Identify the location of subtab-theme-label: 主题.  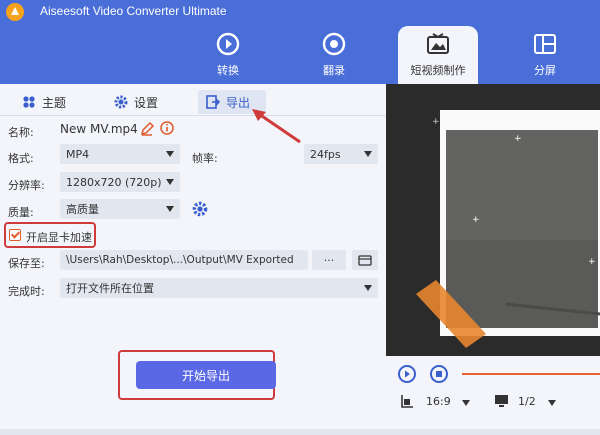
(54, 102).